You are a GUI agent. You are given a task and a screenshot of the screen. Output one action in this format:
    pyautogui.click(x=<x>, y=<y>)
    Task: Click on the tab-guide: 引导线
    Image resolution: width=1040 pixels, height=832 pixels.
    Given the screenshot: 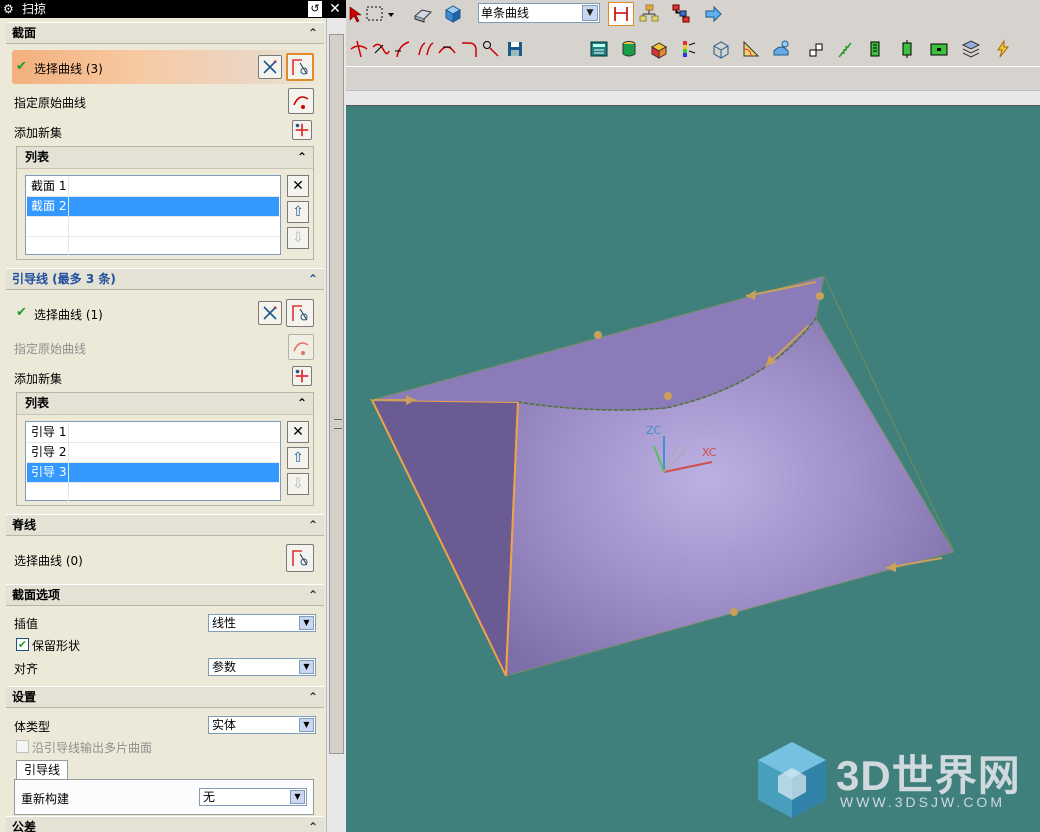 What is the action you would take?
    pyautogui.click(x=42, y=770)
    